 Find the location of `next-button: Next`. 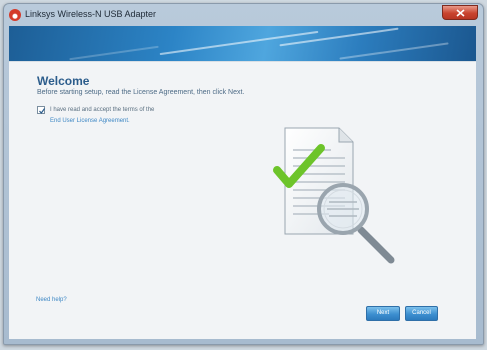

next-button: Next is located at coordinates (383, 313).